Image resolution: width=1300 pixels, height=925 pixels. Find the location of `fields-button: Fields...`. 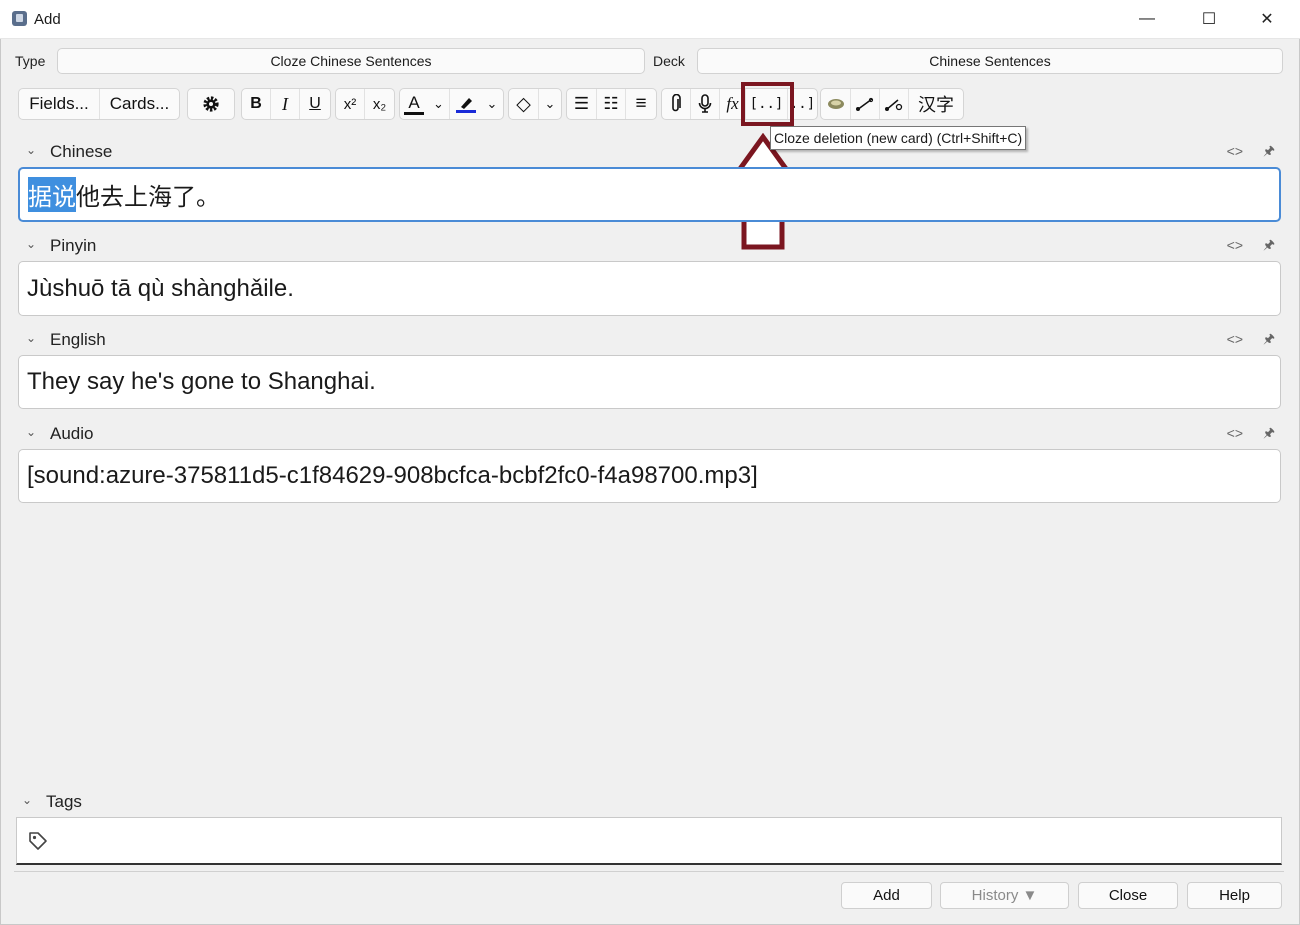

fields-button: Fields... is located at coordinates (59, 104).